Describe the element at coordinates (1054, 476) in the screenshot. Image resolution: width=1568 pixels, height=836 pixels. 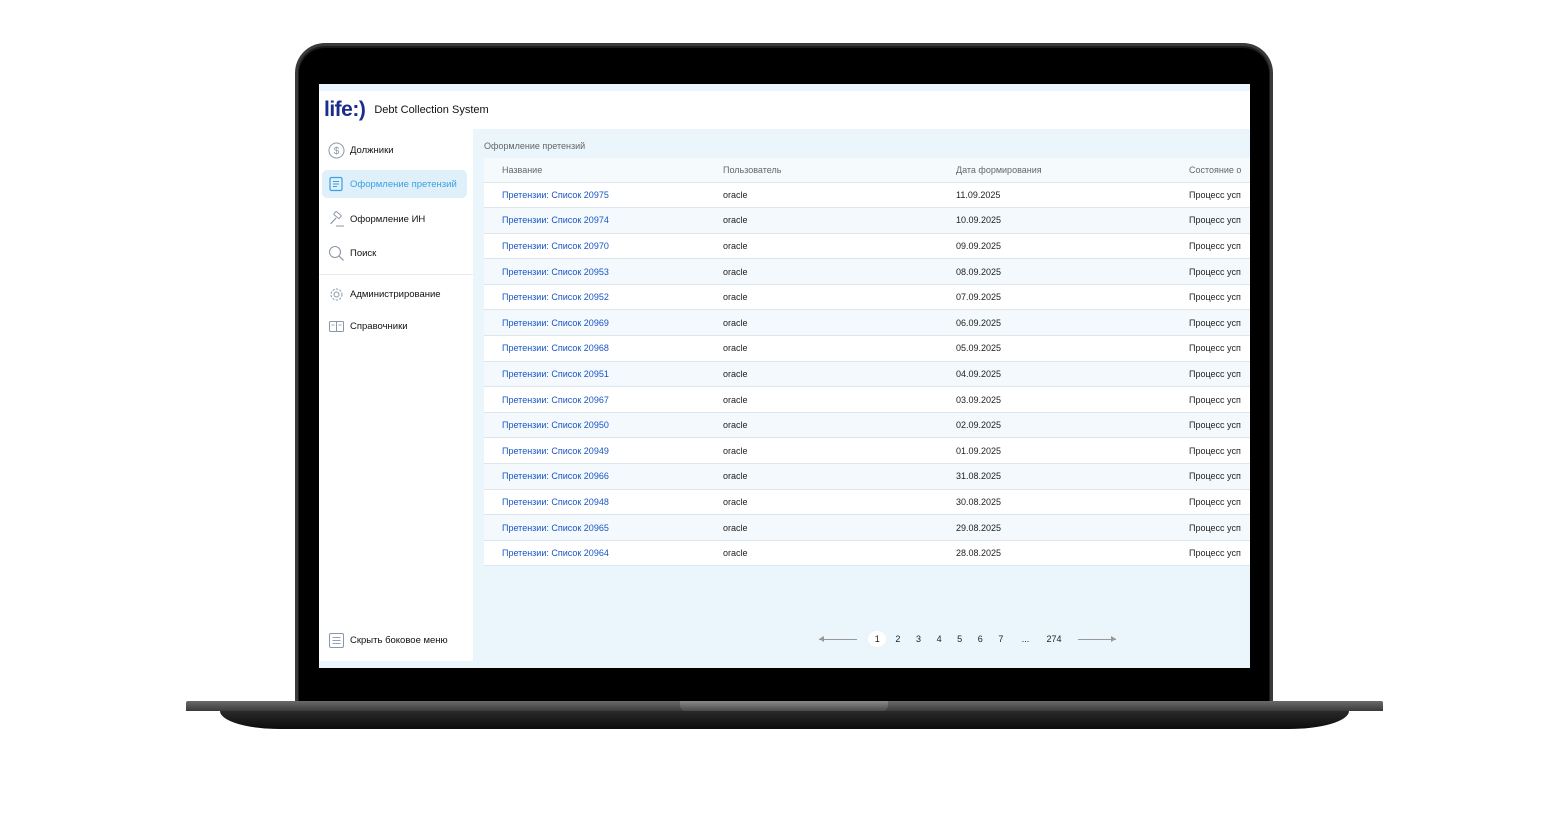
I see `cell-date: 31.08.2025` at that location.